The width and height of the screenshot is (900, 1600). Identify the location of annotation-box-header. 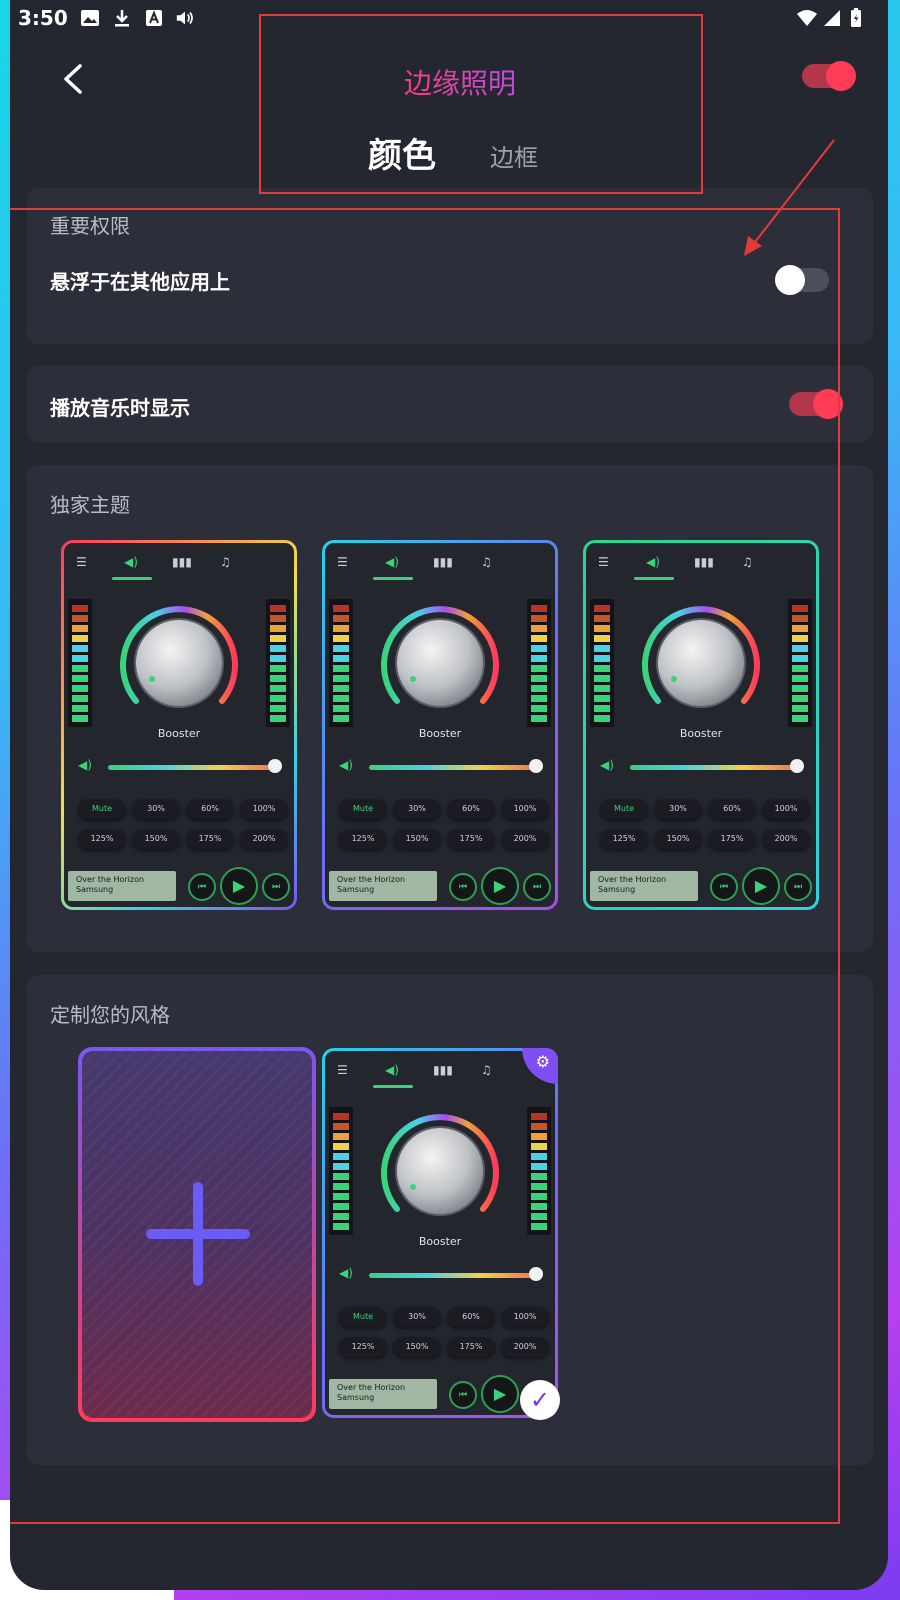
(481, 104).